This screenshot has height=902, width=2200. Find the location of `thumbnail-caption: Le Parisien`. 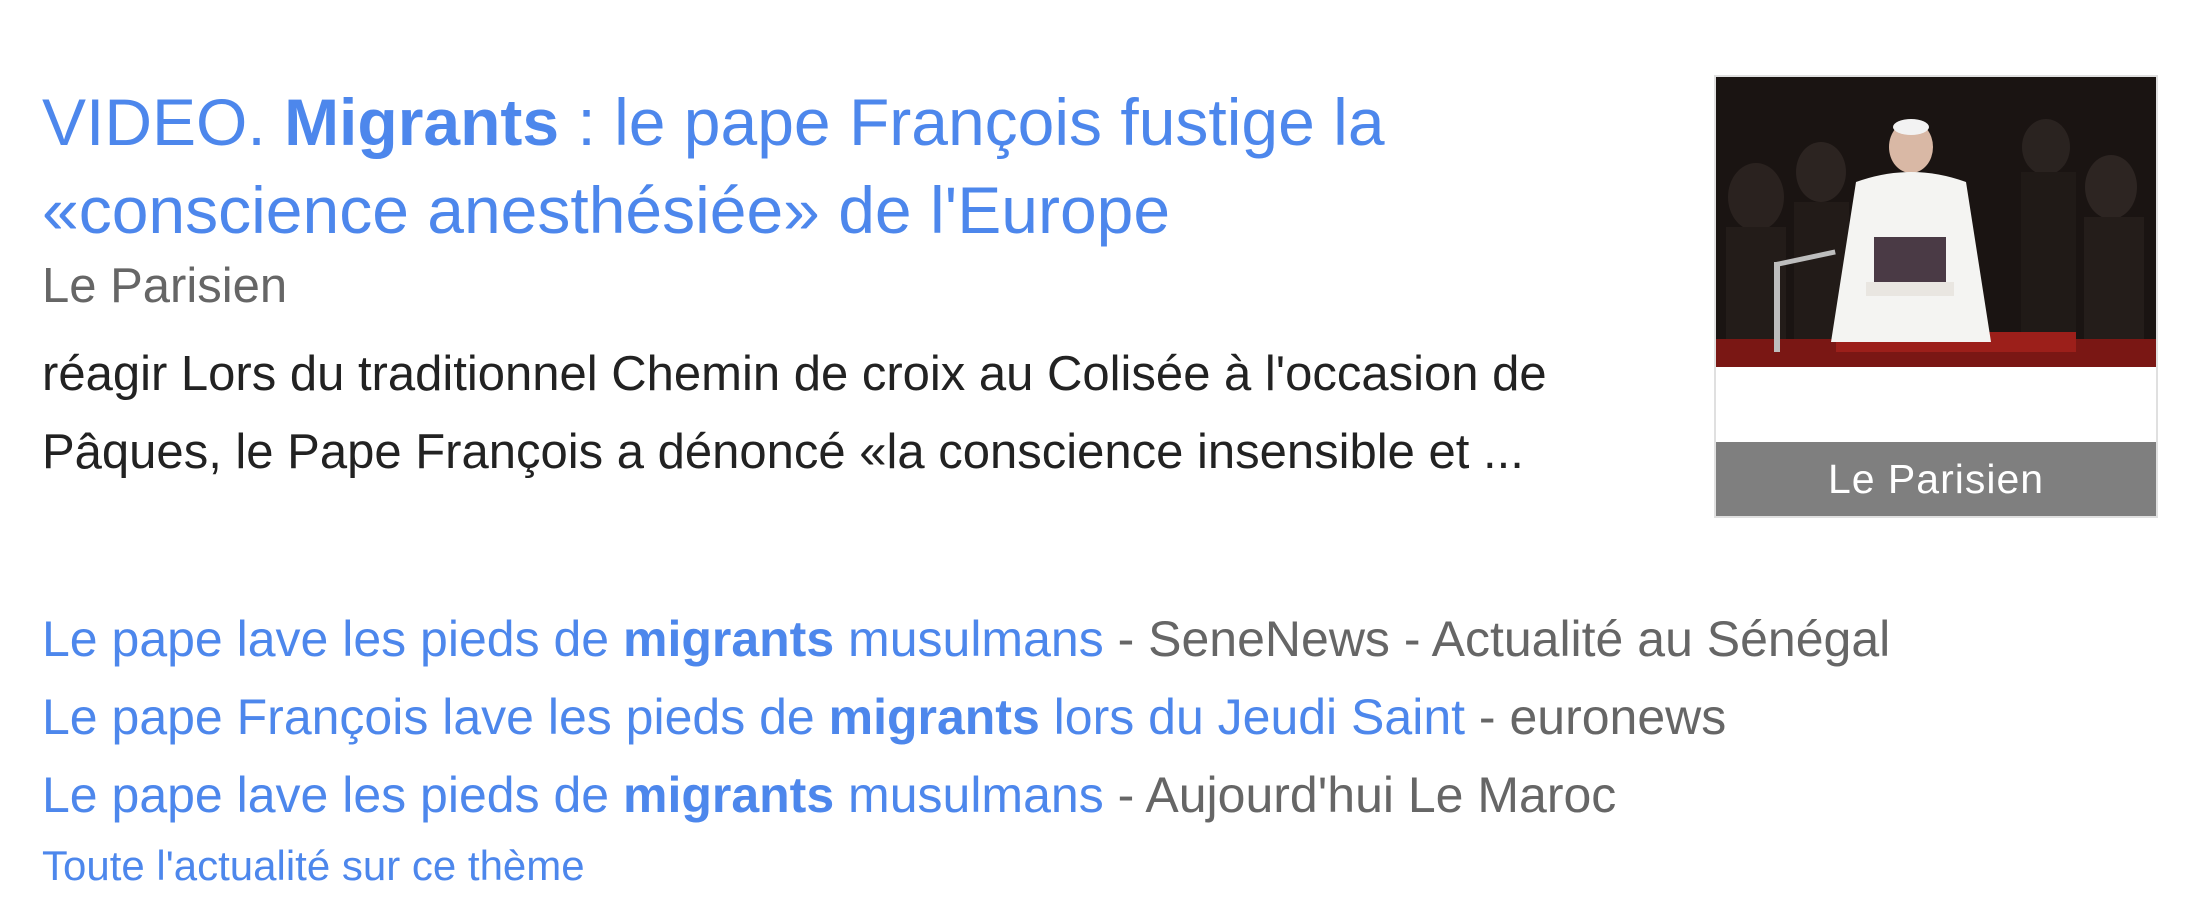

thumbnail-caption: Le Parisien is located at coordinates (1936, 479).